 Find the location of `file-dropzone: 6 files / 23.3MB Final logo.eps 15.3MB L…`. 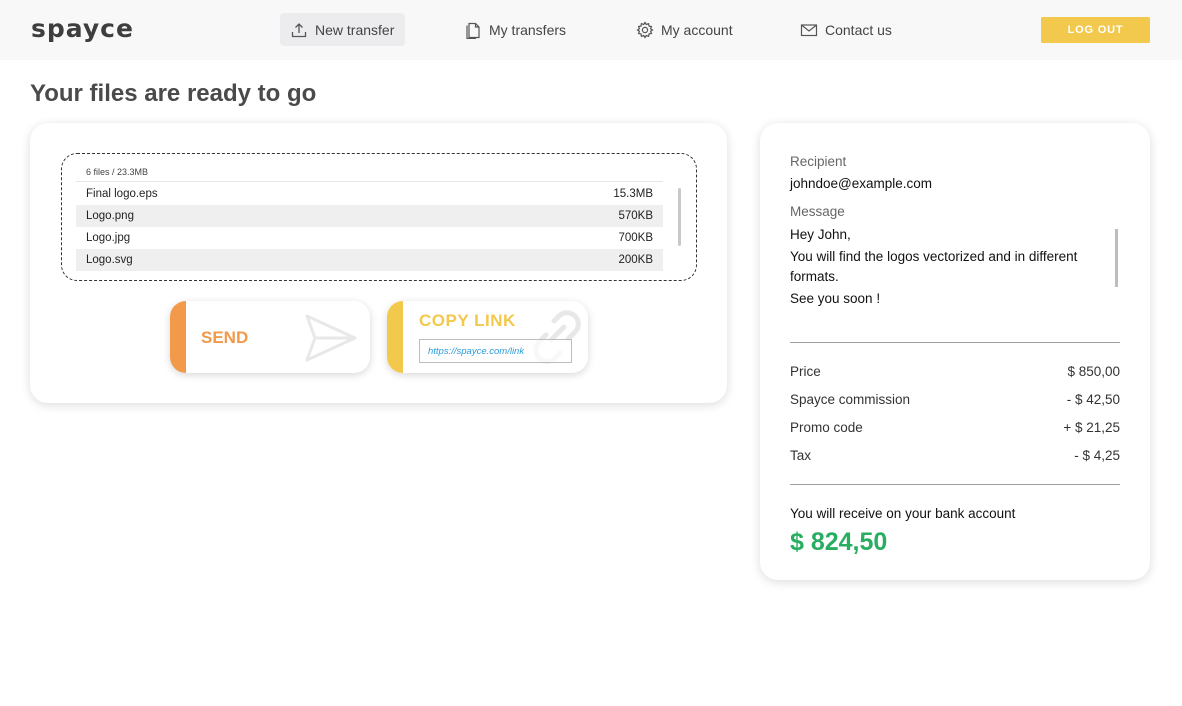

file-dropzone: 6 files / 23.3MB Final logo.eps 15.3MB L… is located at coordinates (379, 217).